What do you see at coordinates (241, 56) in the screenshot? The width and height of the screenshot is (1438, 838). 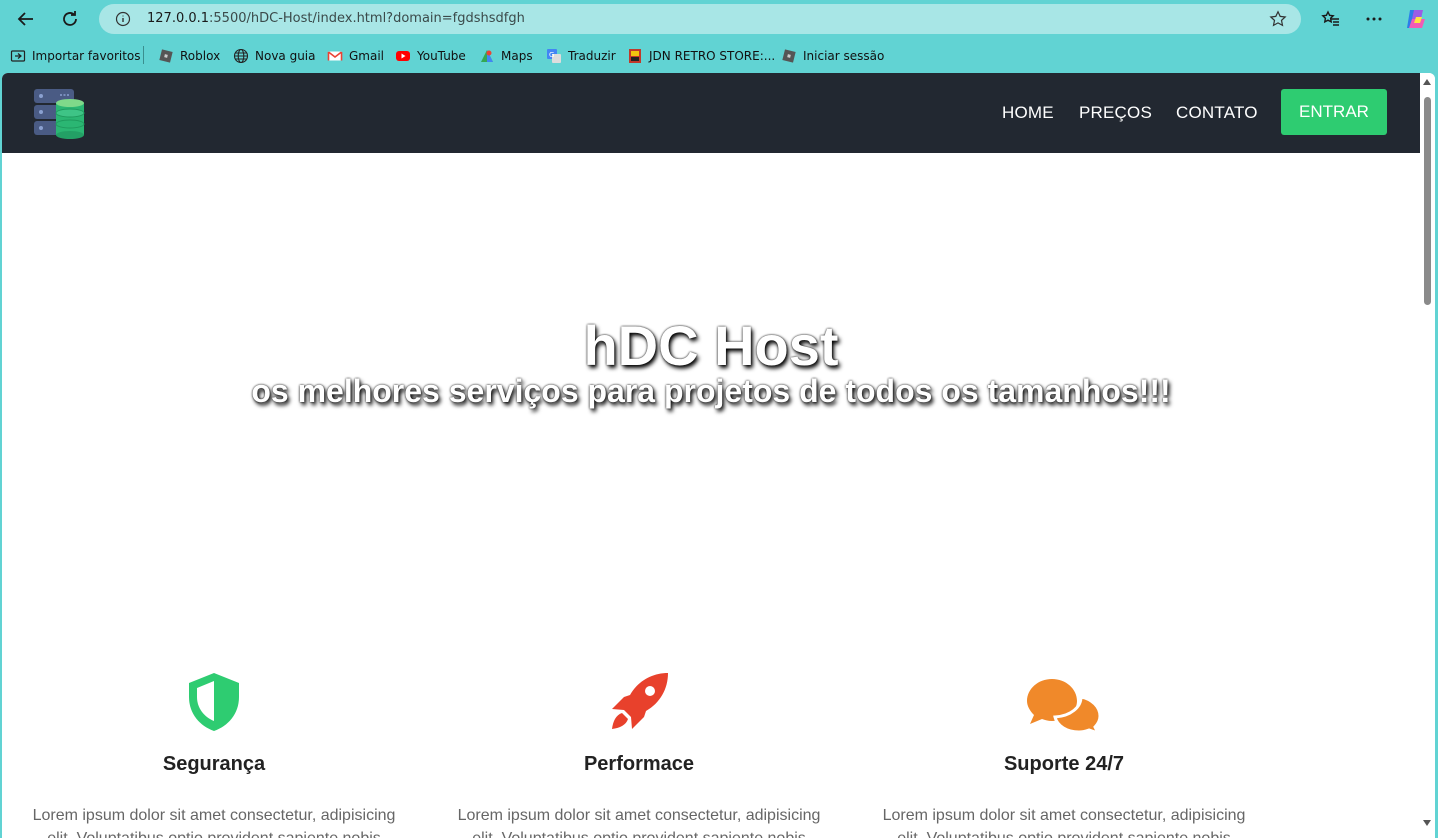 I see `globe-icon` at bounding box center [241, 56].